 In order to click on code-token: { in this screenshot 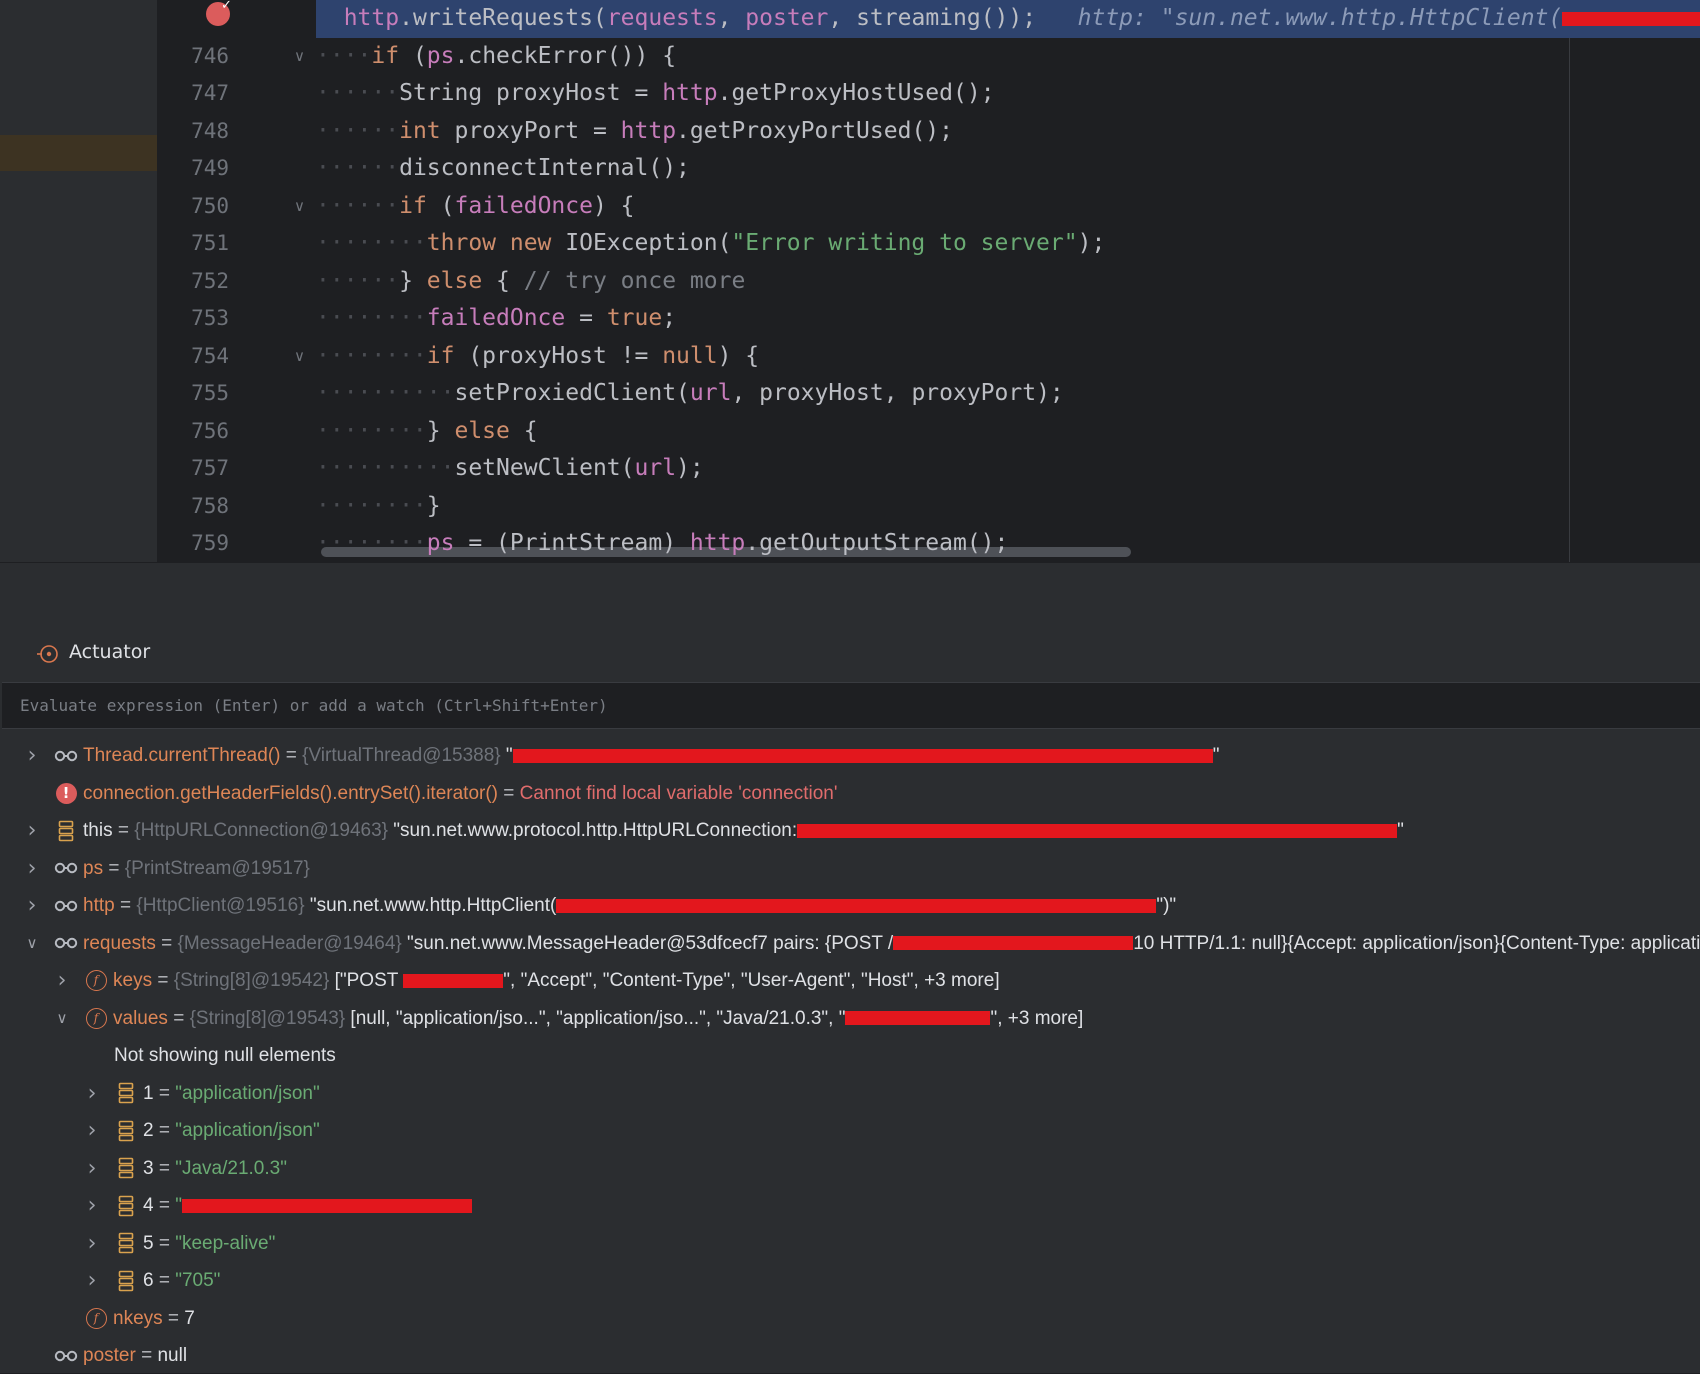, I will do `click(503, 280)`.